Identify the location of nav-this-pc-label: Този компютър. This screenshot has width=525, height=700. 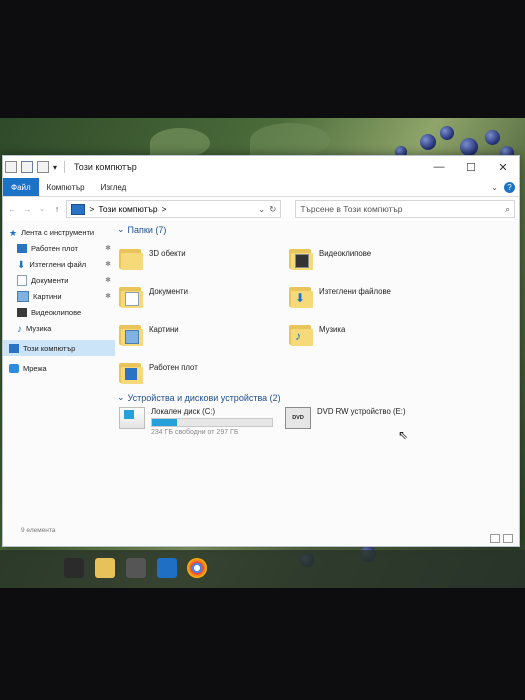
(49, 348).